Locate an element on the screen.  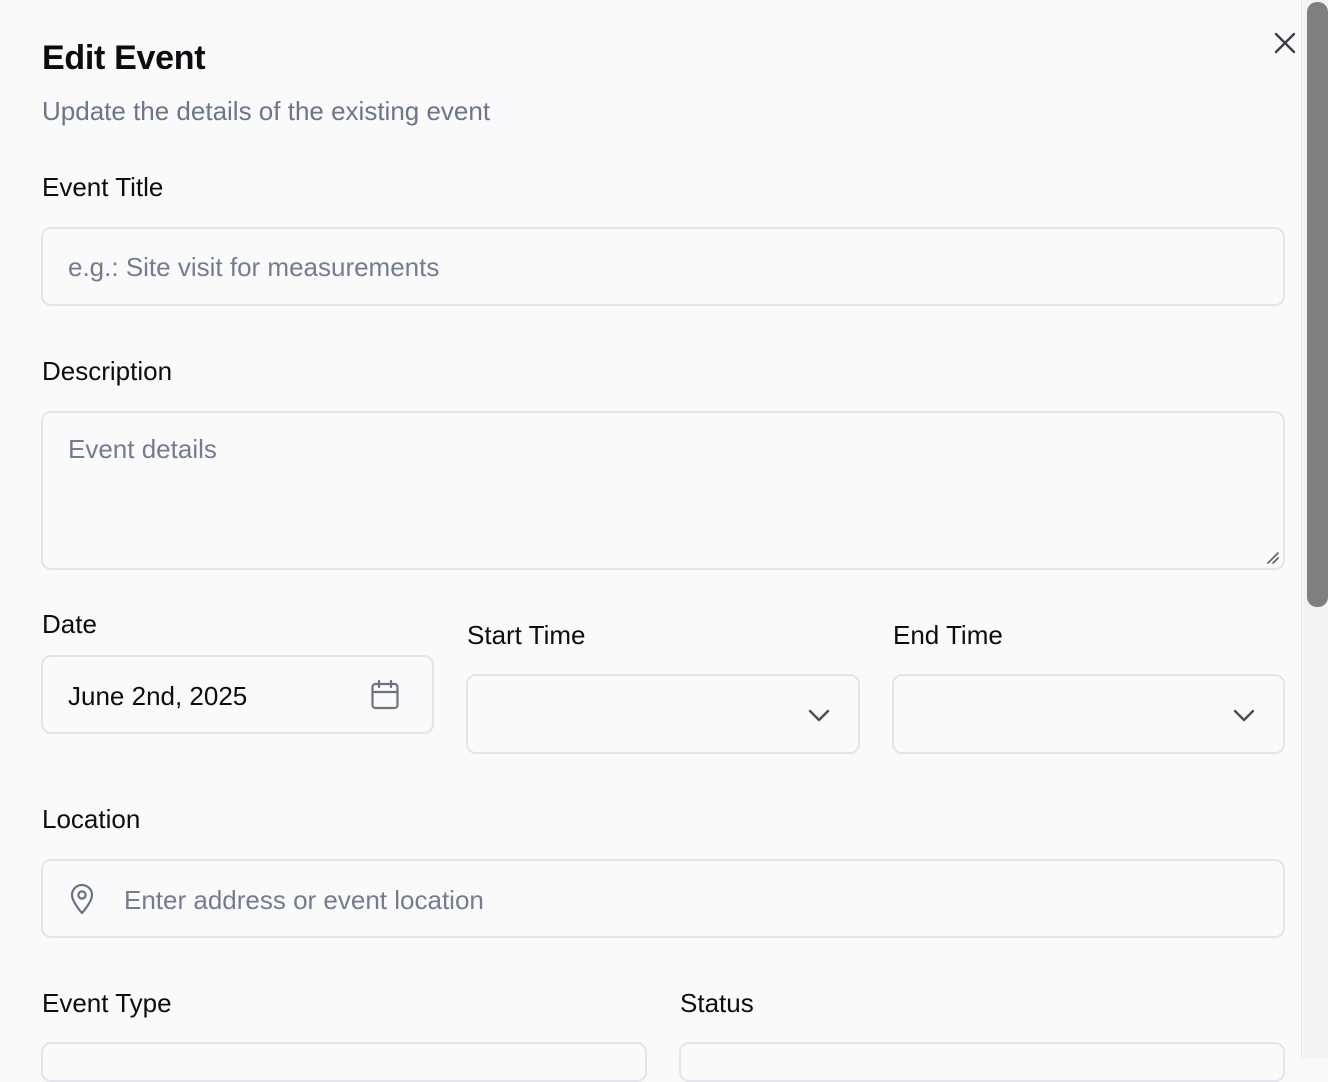
date-picker: June 2nd, 2025 is located at coordinates (237, 694).